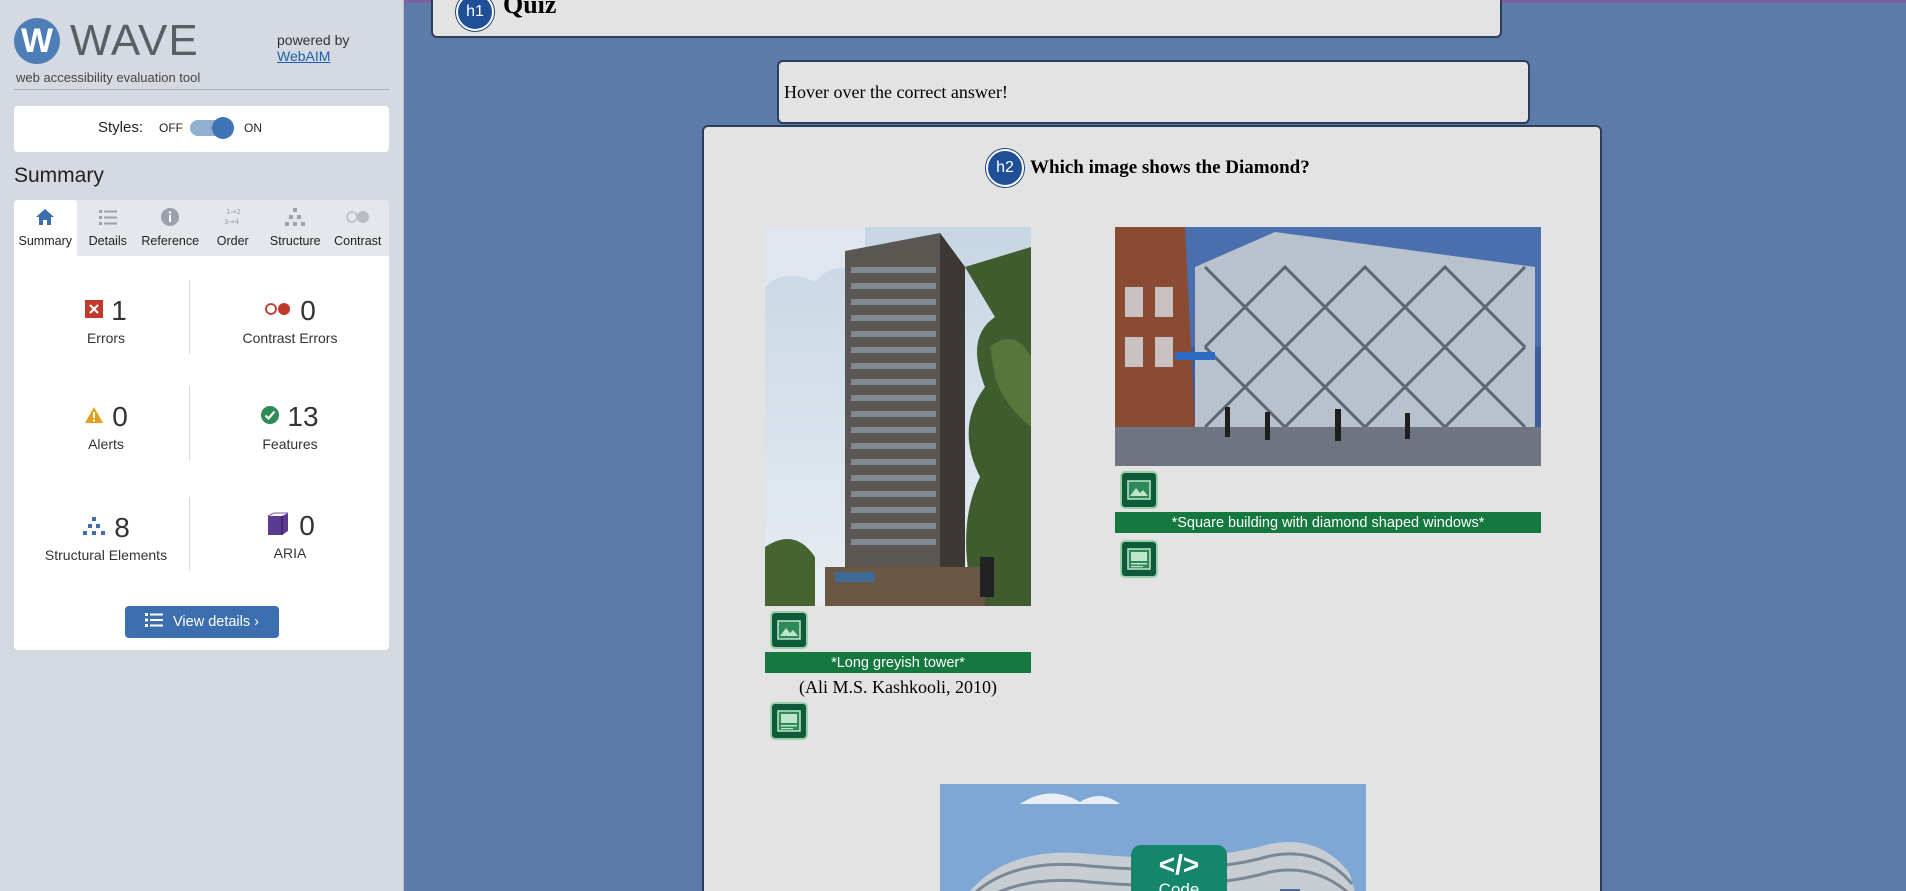 This screenshot has height=891, width=1906. What do you see at coordinates (1179, 864) in the screenshot?
I see `code-icon: </>` at bounding box center [1179, 864].